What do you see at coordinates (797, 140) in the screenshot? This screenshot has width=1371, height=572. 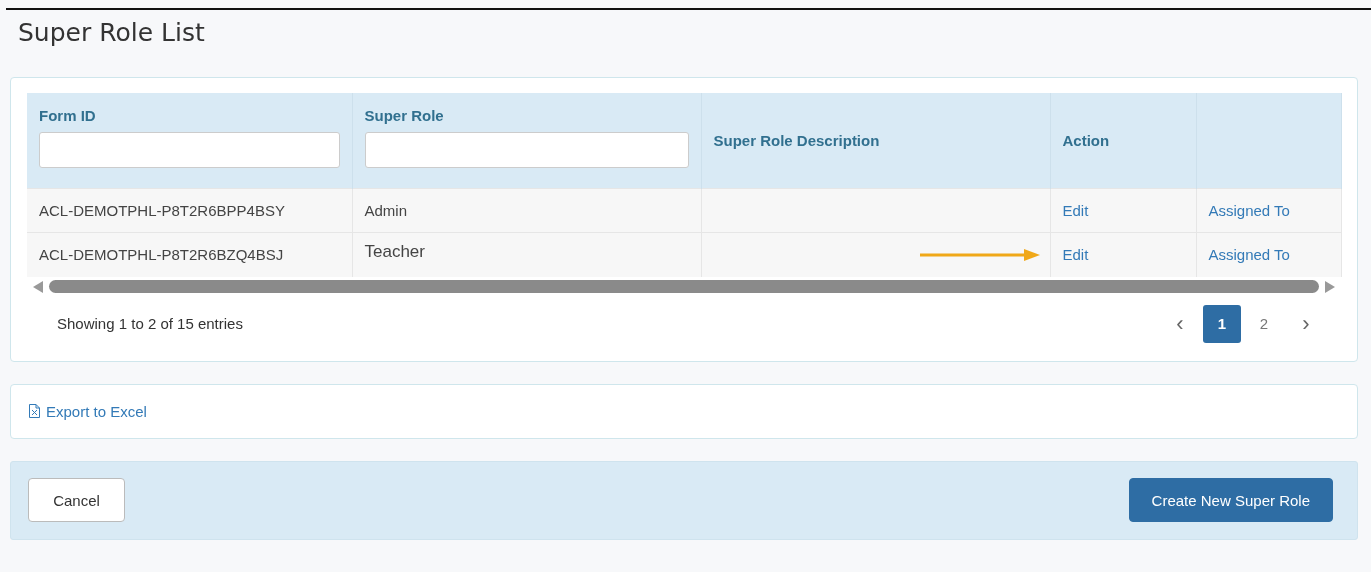 I see `column-title: Super Role Description` at bounding box center [797, 140].